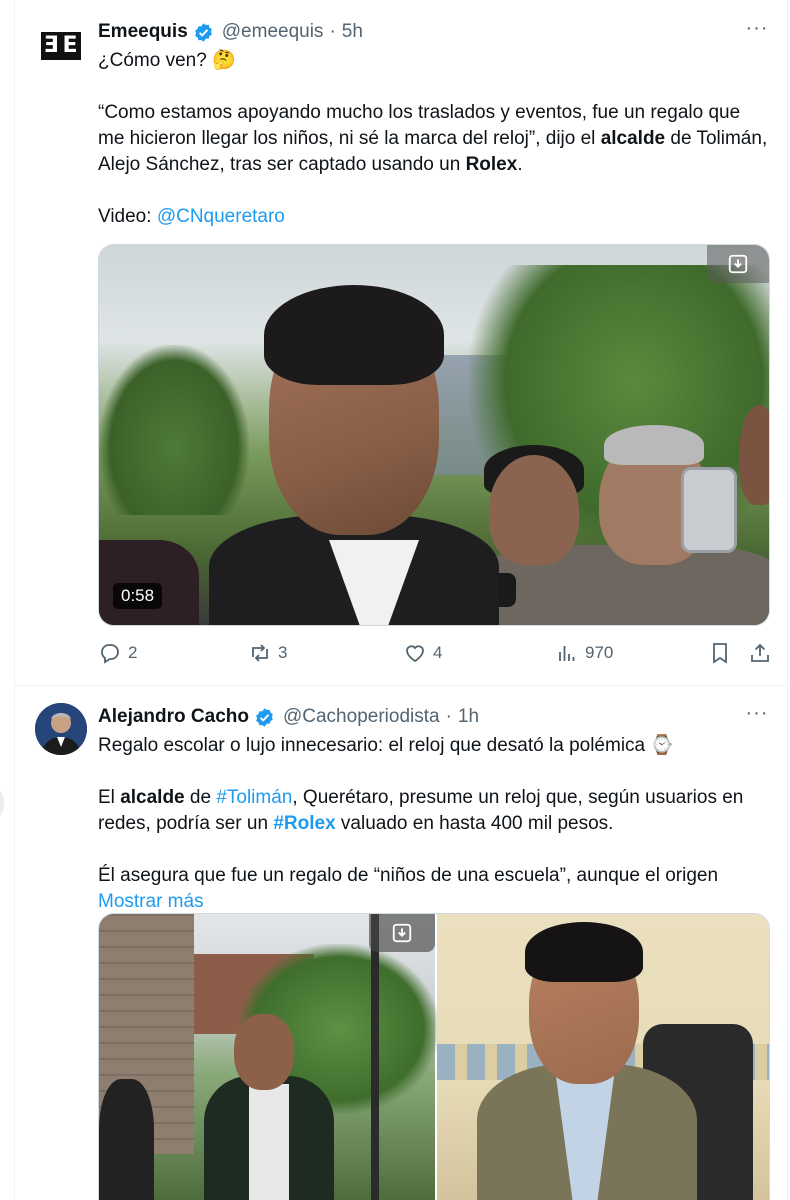  What do you see at coordinates (787, 600) in the screenshot?
I see `timeline-border-right` at bounding box center [787, 600].